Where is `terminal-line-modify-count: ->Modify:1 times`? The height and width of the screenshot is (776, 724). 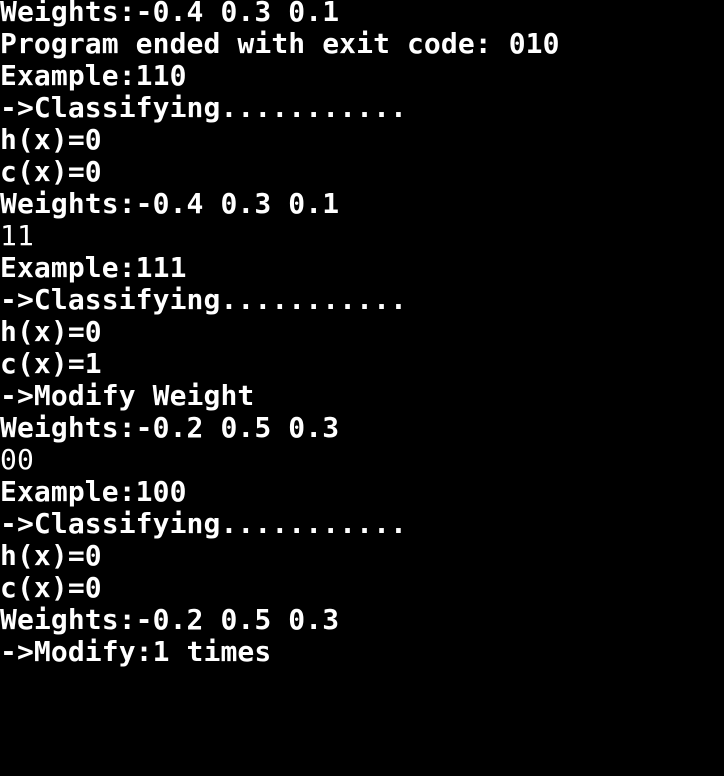 terminal-line-modify-count: ->Modify:1 times is located at coordinates (136, 651).